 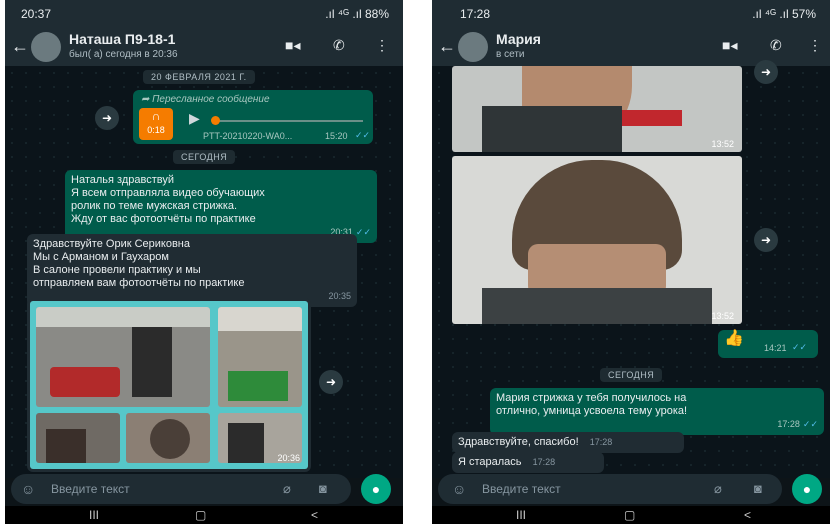 I want to click on audio-duration: 0:18, so click(x=156, y=130).